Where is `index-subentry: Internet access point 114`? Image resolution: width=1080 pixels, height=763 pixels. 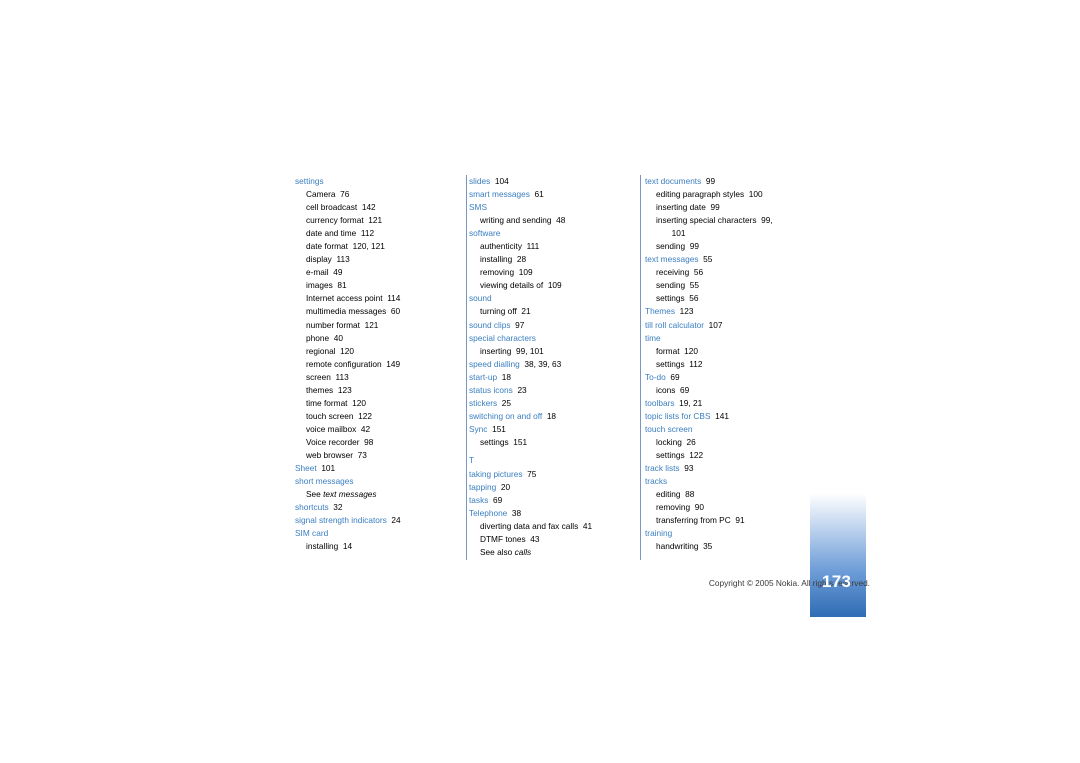
index-subentry: Internet access point 114 is located at coordinates (375, 298).